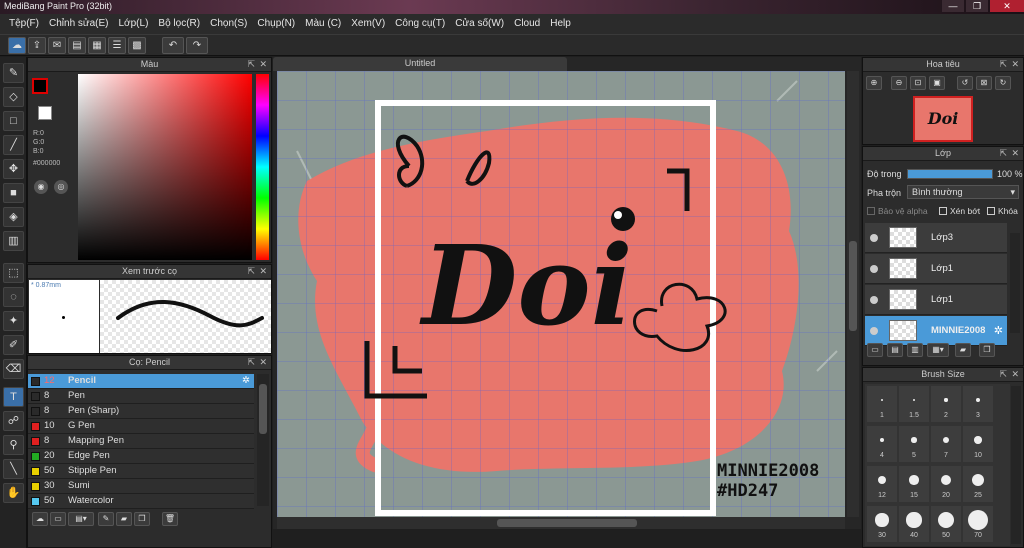  I want to click on brush-size-cell: 2, so click(946, 404).